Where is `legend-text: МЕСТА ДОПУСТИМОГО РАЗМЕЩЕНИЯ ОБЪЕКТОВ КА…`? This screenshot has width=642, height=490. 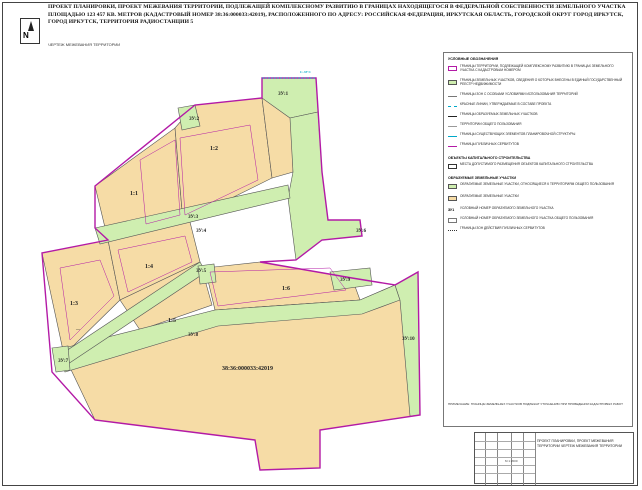 legend-text: МЕСТА ДОПУСТИМОГО РАЗМЕЩЕНИЯ ОБЪЕКТОВ КА… is located at coordinates (527, 164).